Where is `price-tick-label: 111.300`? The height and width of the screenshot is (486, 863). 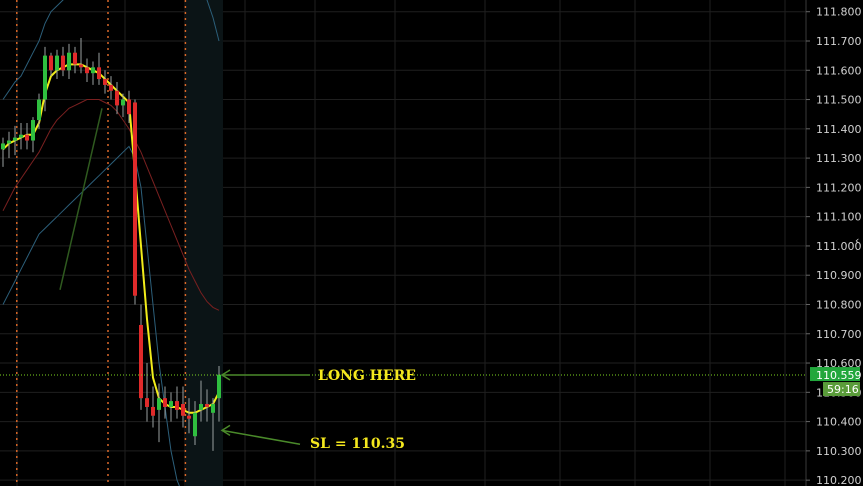
price-tick-label: 111.300 is located at coordinates (839, 158).